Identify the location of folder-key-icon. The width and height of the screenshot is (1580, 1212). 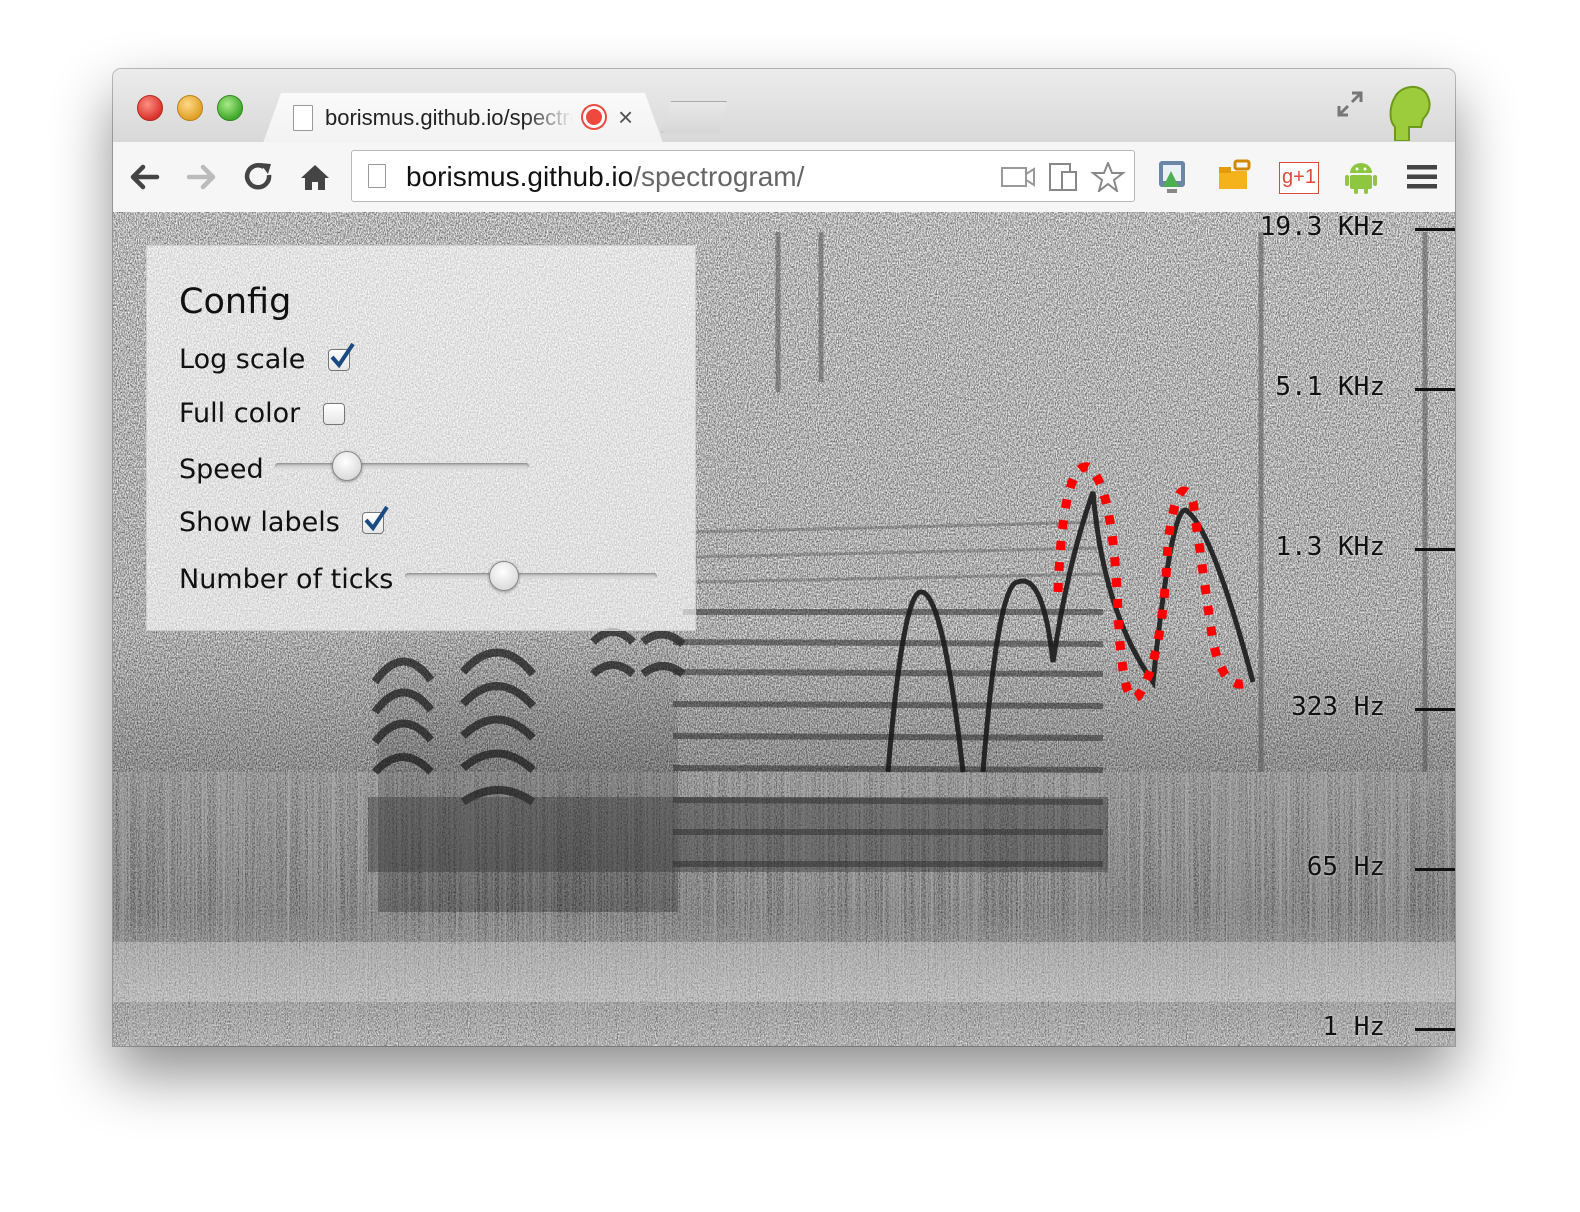
(1235, 177).